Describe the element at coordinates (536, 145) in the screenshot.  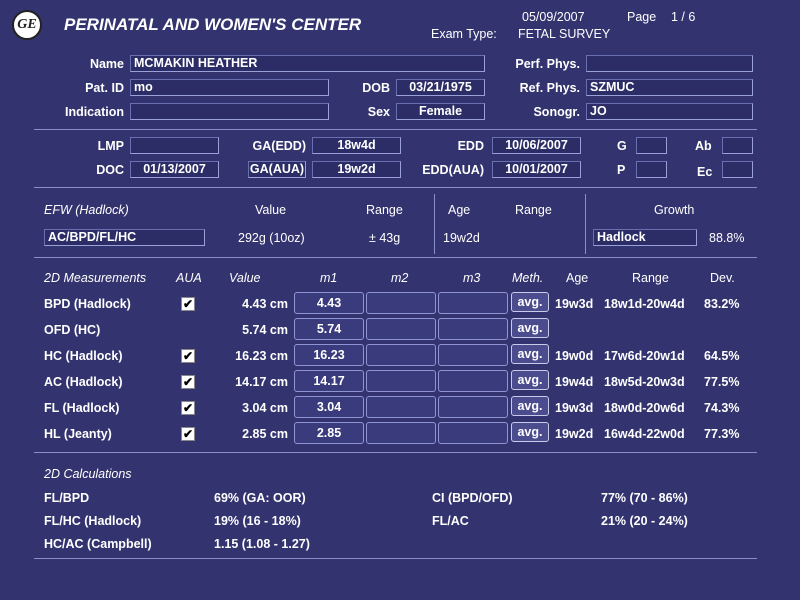
I see `edd-field: 10/06/2007` at that location.